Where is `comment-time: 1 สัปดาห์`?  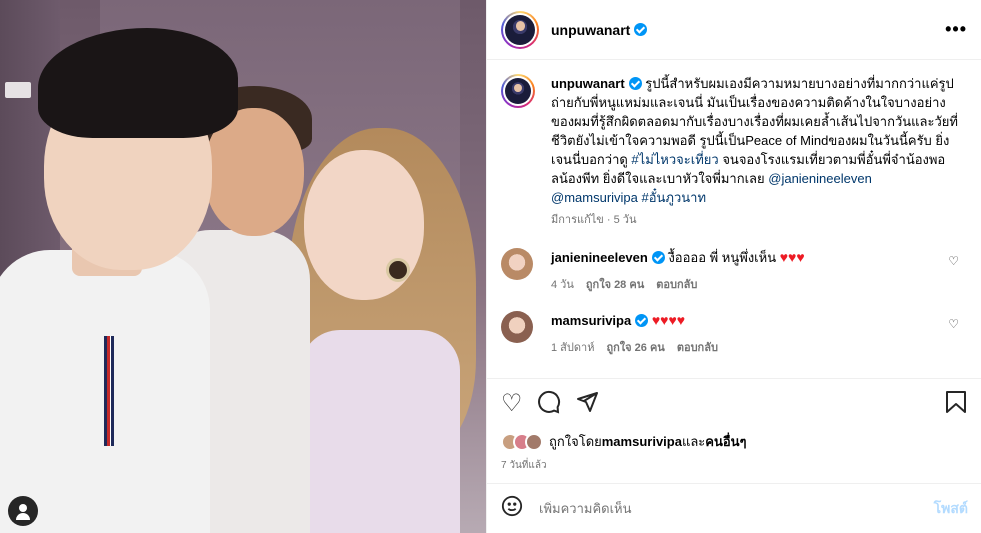 comment-time: 1 สัปดาห์ is located at coordinates (573, 348).